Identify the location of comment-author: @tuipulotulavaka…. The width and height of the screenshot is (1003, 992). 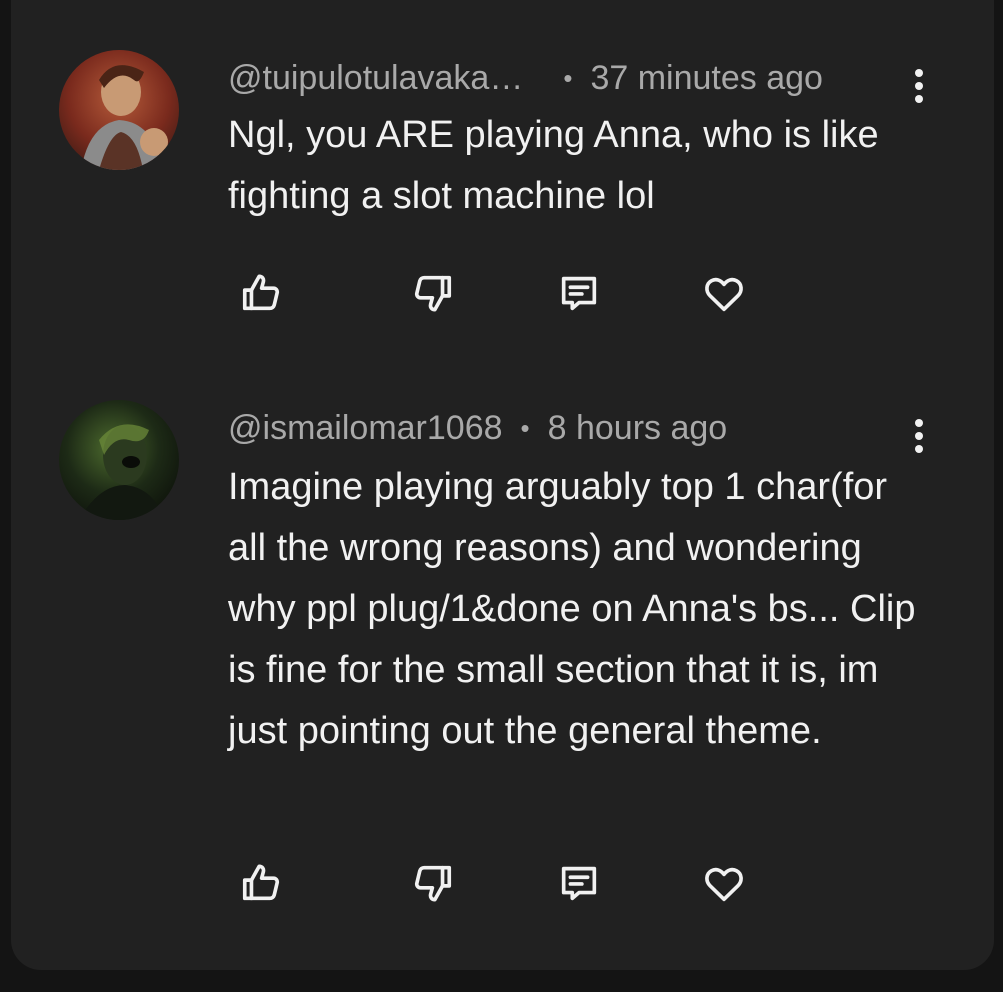
(375, 78).